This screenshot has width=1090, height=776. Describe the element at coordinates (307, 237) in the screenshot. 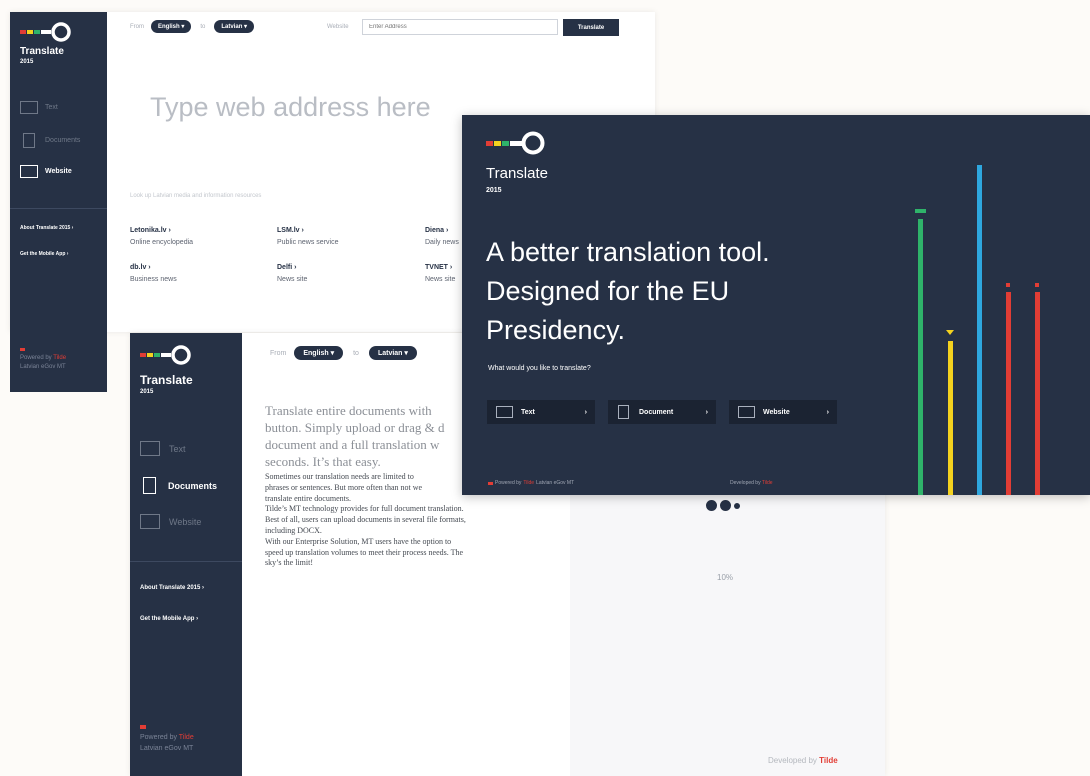

I see `resource-item: LSM.lv › Public news service` at that location.